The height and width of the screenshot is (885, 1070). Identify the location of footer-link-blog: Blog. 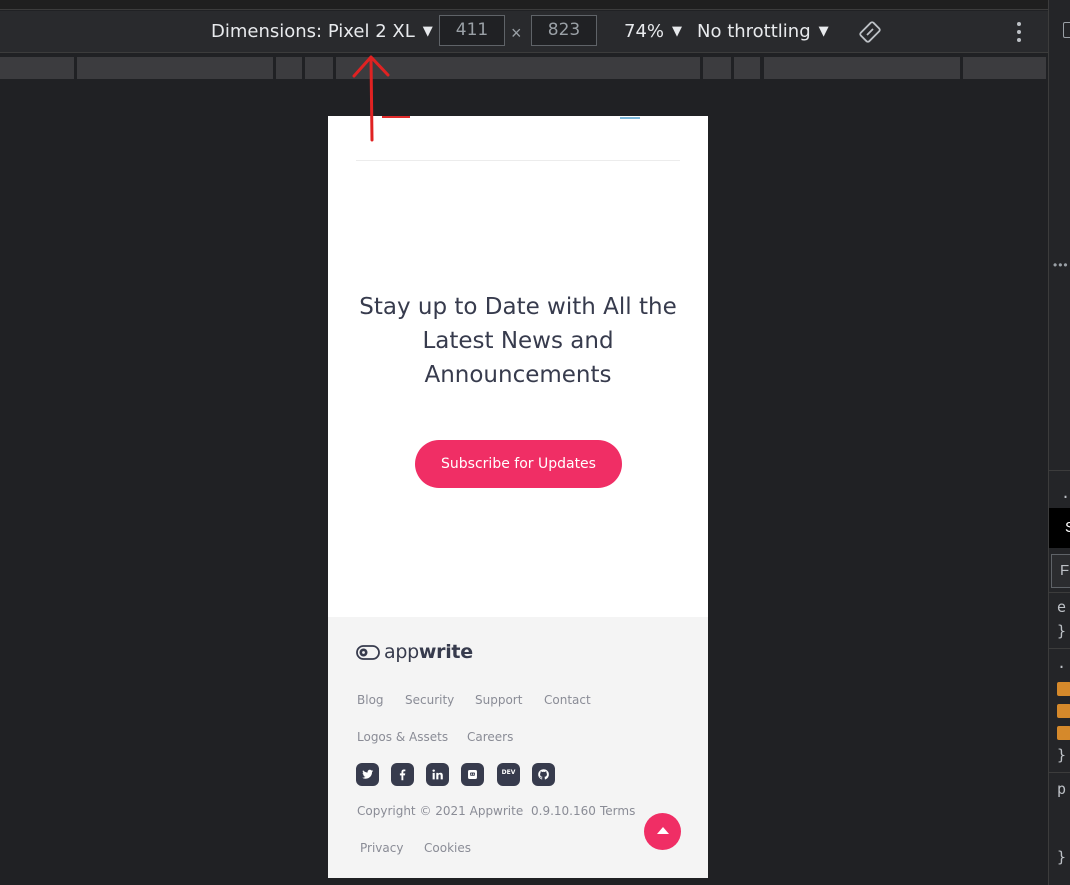
(370, 700).